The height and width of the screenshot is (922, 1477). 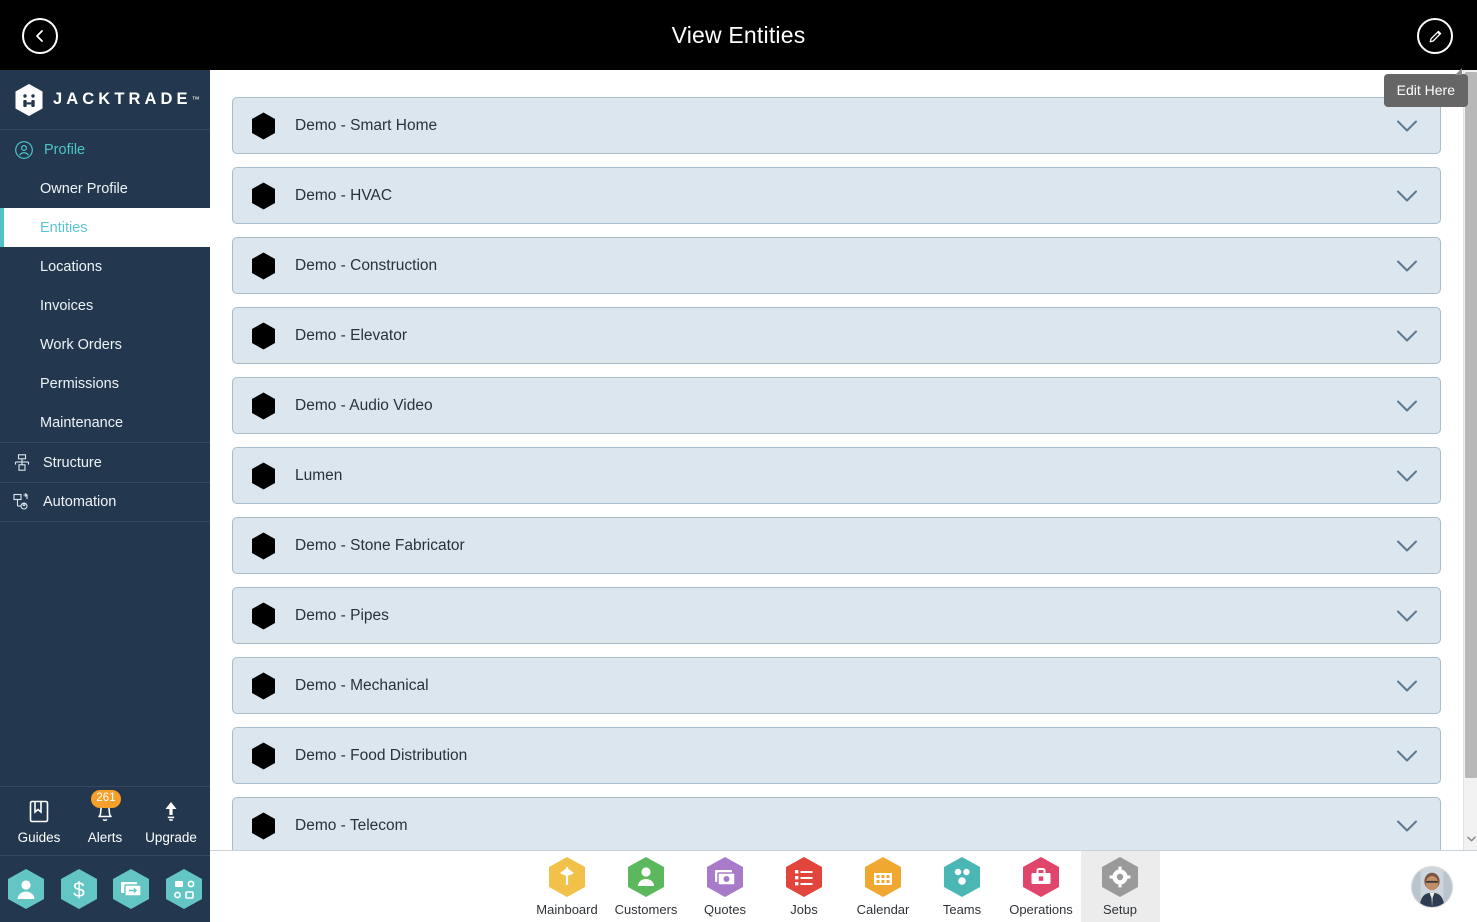 I want to click on brand-logo: JACKTRADE ™, so click(x=105, y=100).